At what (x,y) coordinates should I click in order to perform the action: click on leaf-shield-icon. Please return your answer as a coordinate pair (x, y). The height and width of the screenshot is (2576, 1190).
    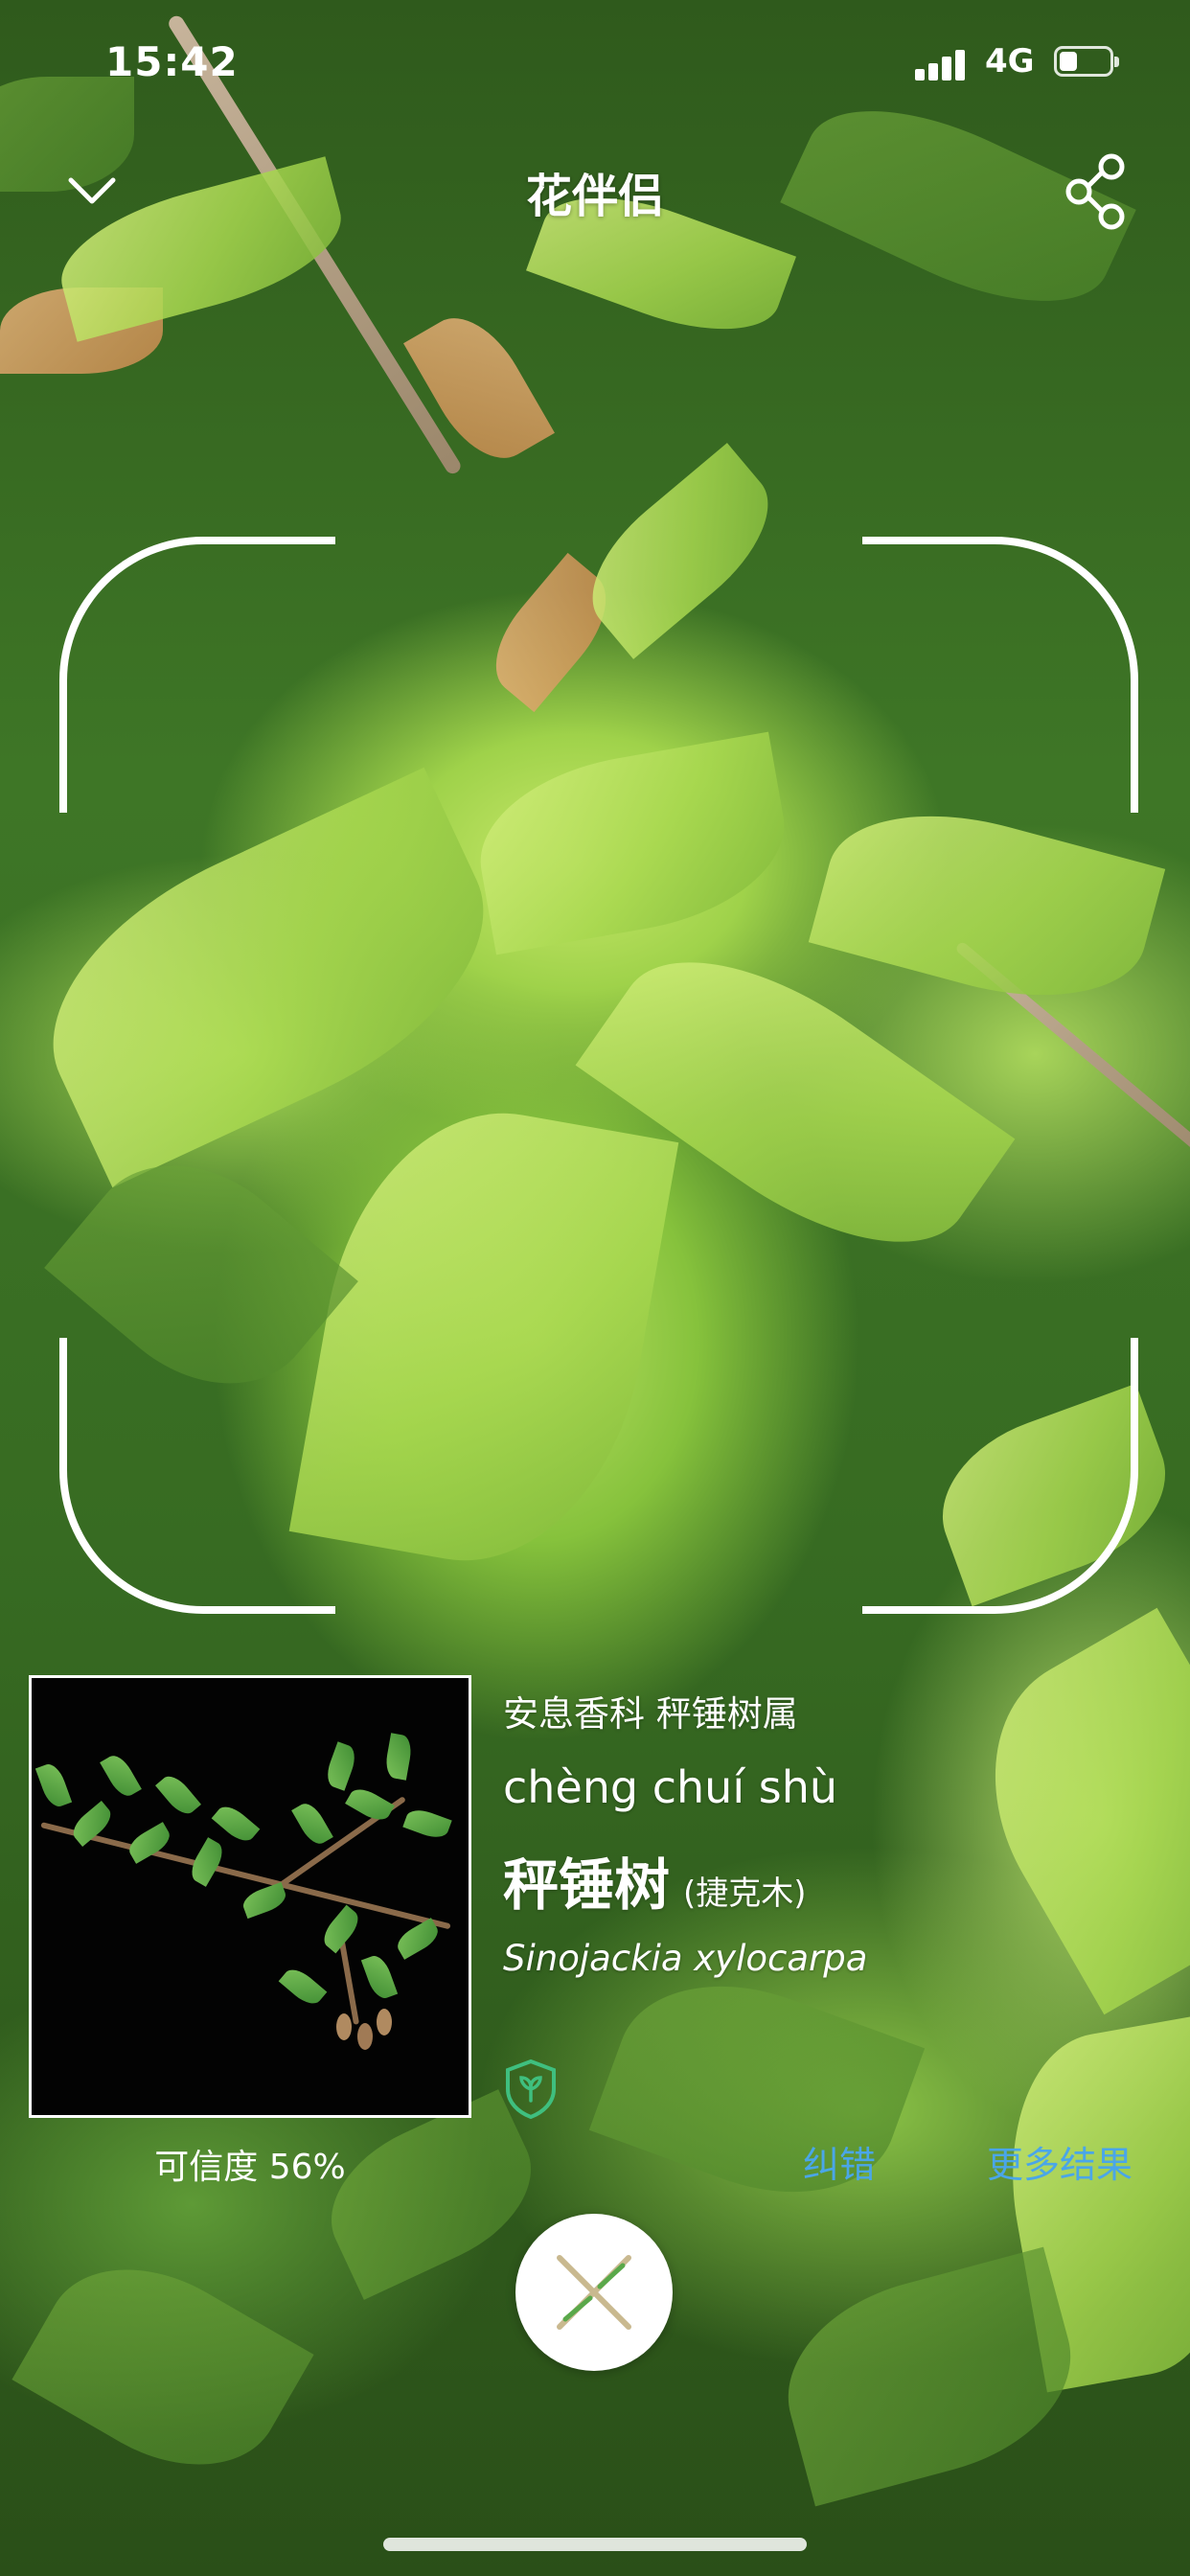
    Looking at the image, I should click on (531, 2089).